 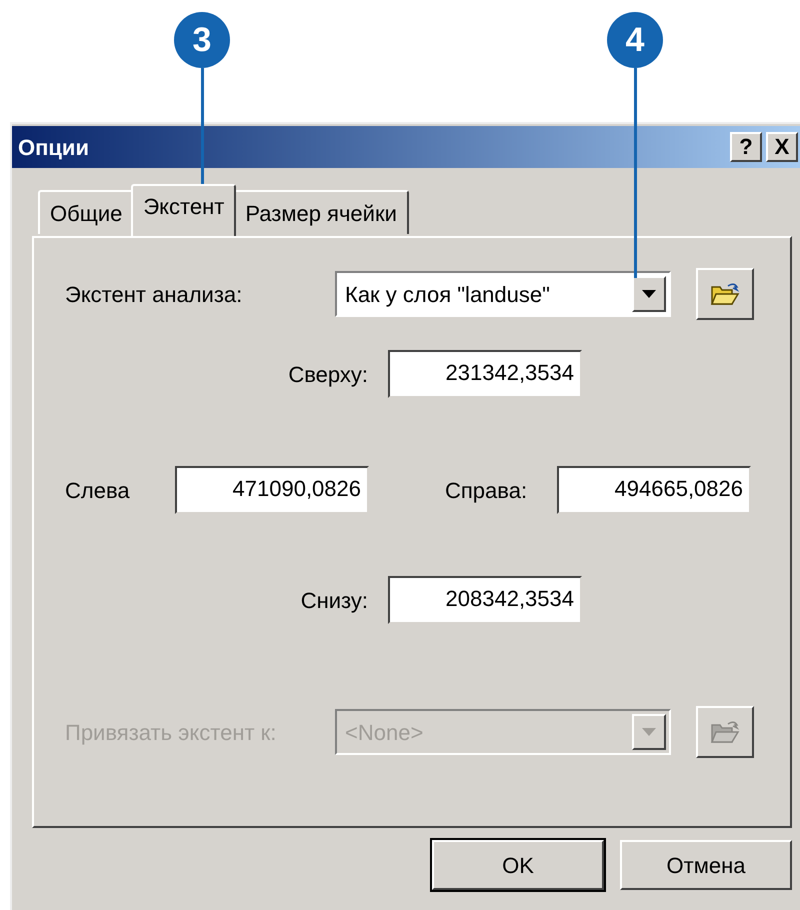 I want to click on field-value: 494665,0826, so click(x=678, y=489).